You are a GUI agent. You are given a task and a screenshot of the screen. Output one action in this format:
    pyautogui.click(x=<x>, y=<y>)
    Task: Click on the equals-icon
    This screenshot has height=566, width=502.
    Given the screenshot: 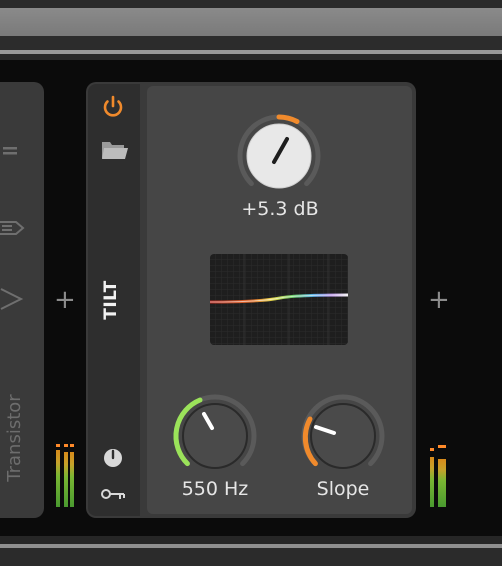 What is the action you would take?
    pyautogui.click(x=11, y=153)
    